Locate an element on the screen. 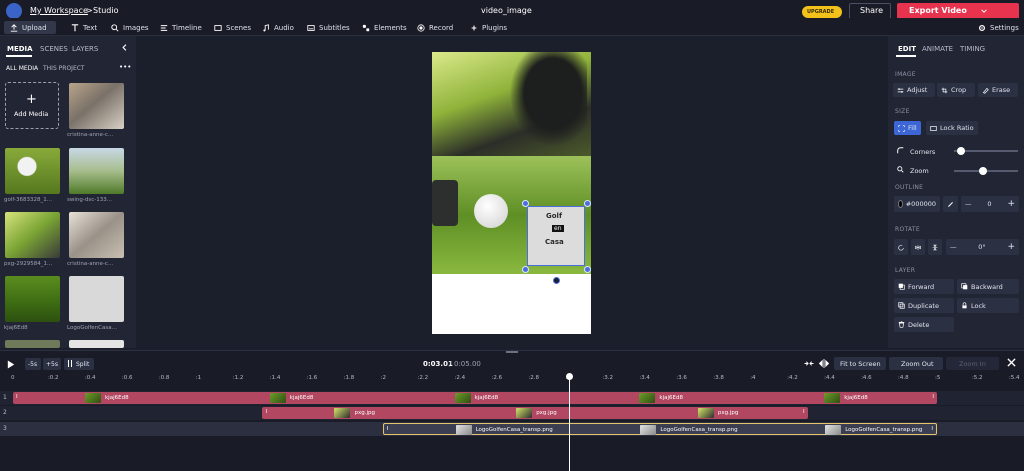 Image resolution: width=1024 pixels, height=471 pixels. backward-button: Backward is located at coordinates (988, 286).